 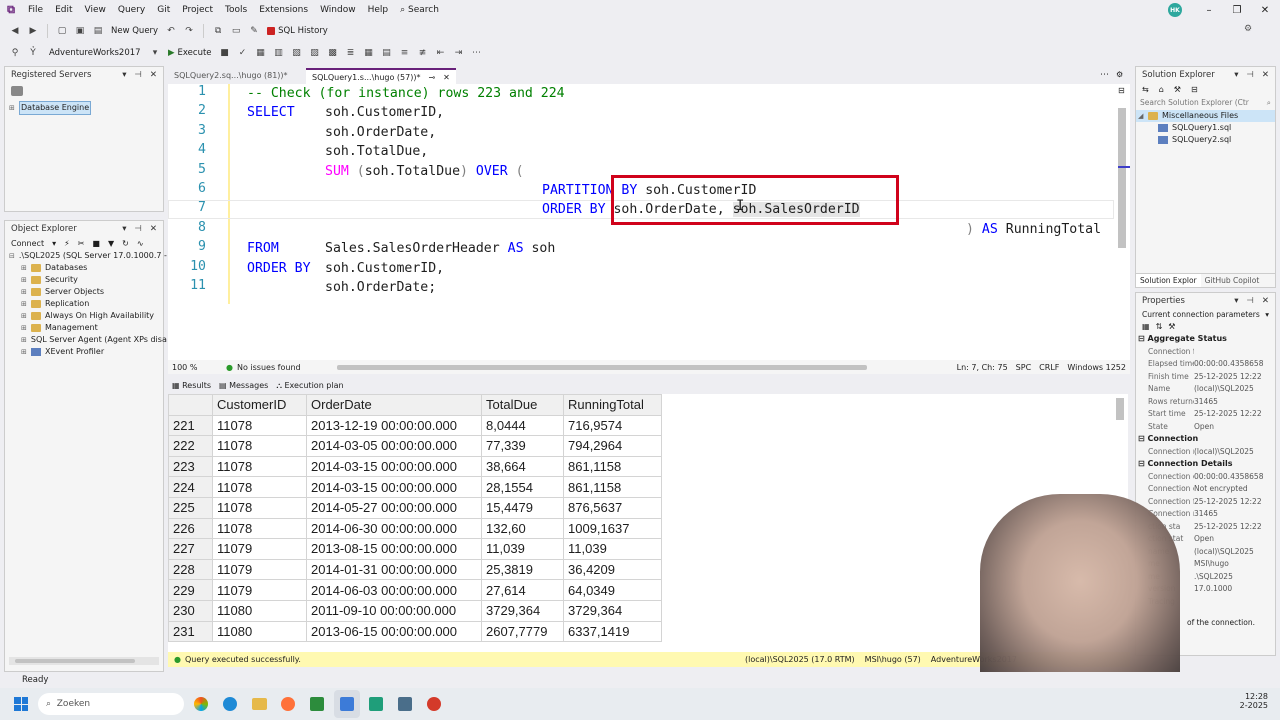 What do you see at coordinates (1205, 128) in the screenshot?
I see `tree-item-sqlquery1: SQLQuery1.sql` at bounding box center [1205, 128].